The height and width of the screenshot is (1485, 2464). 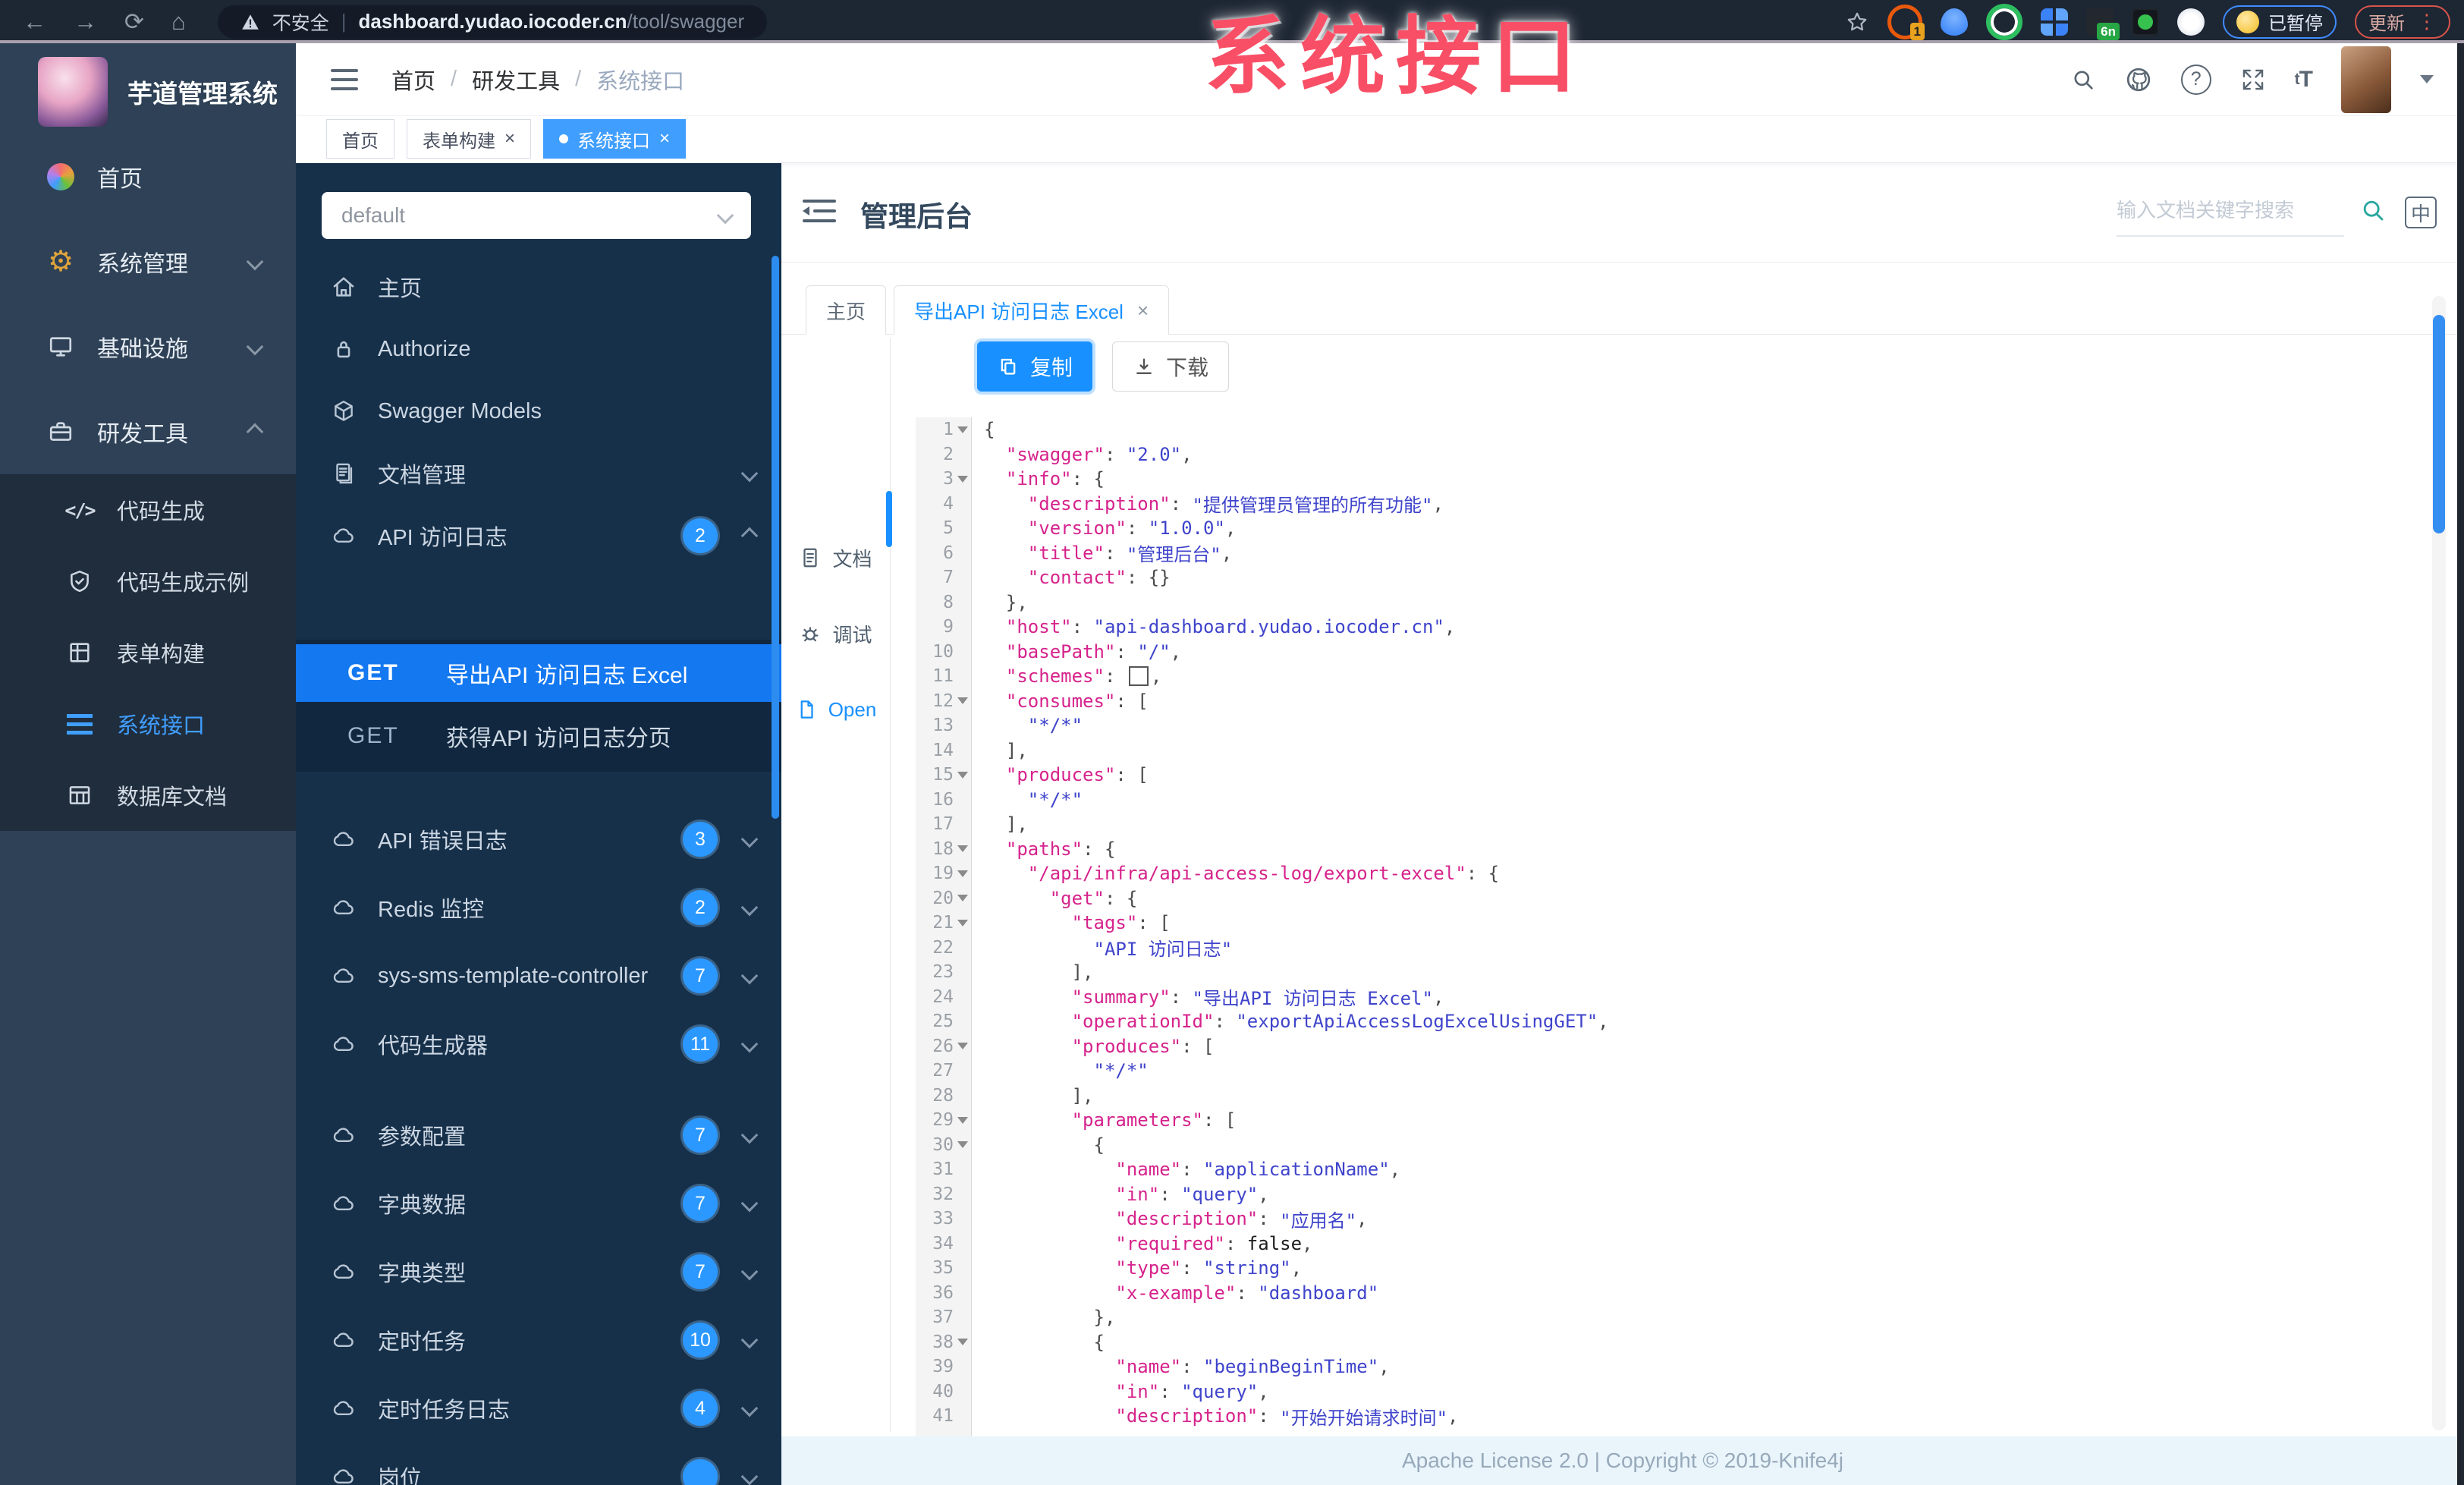 I want to click on language-switch-icon: 中, so click(x=2421, y=212).